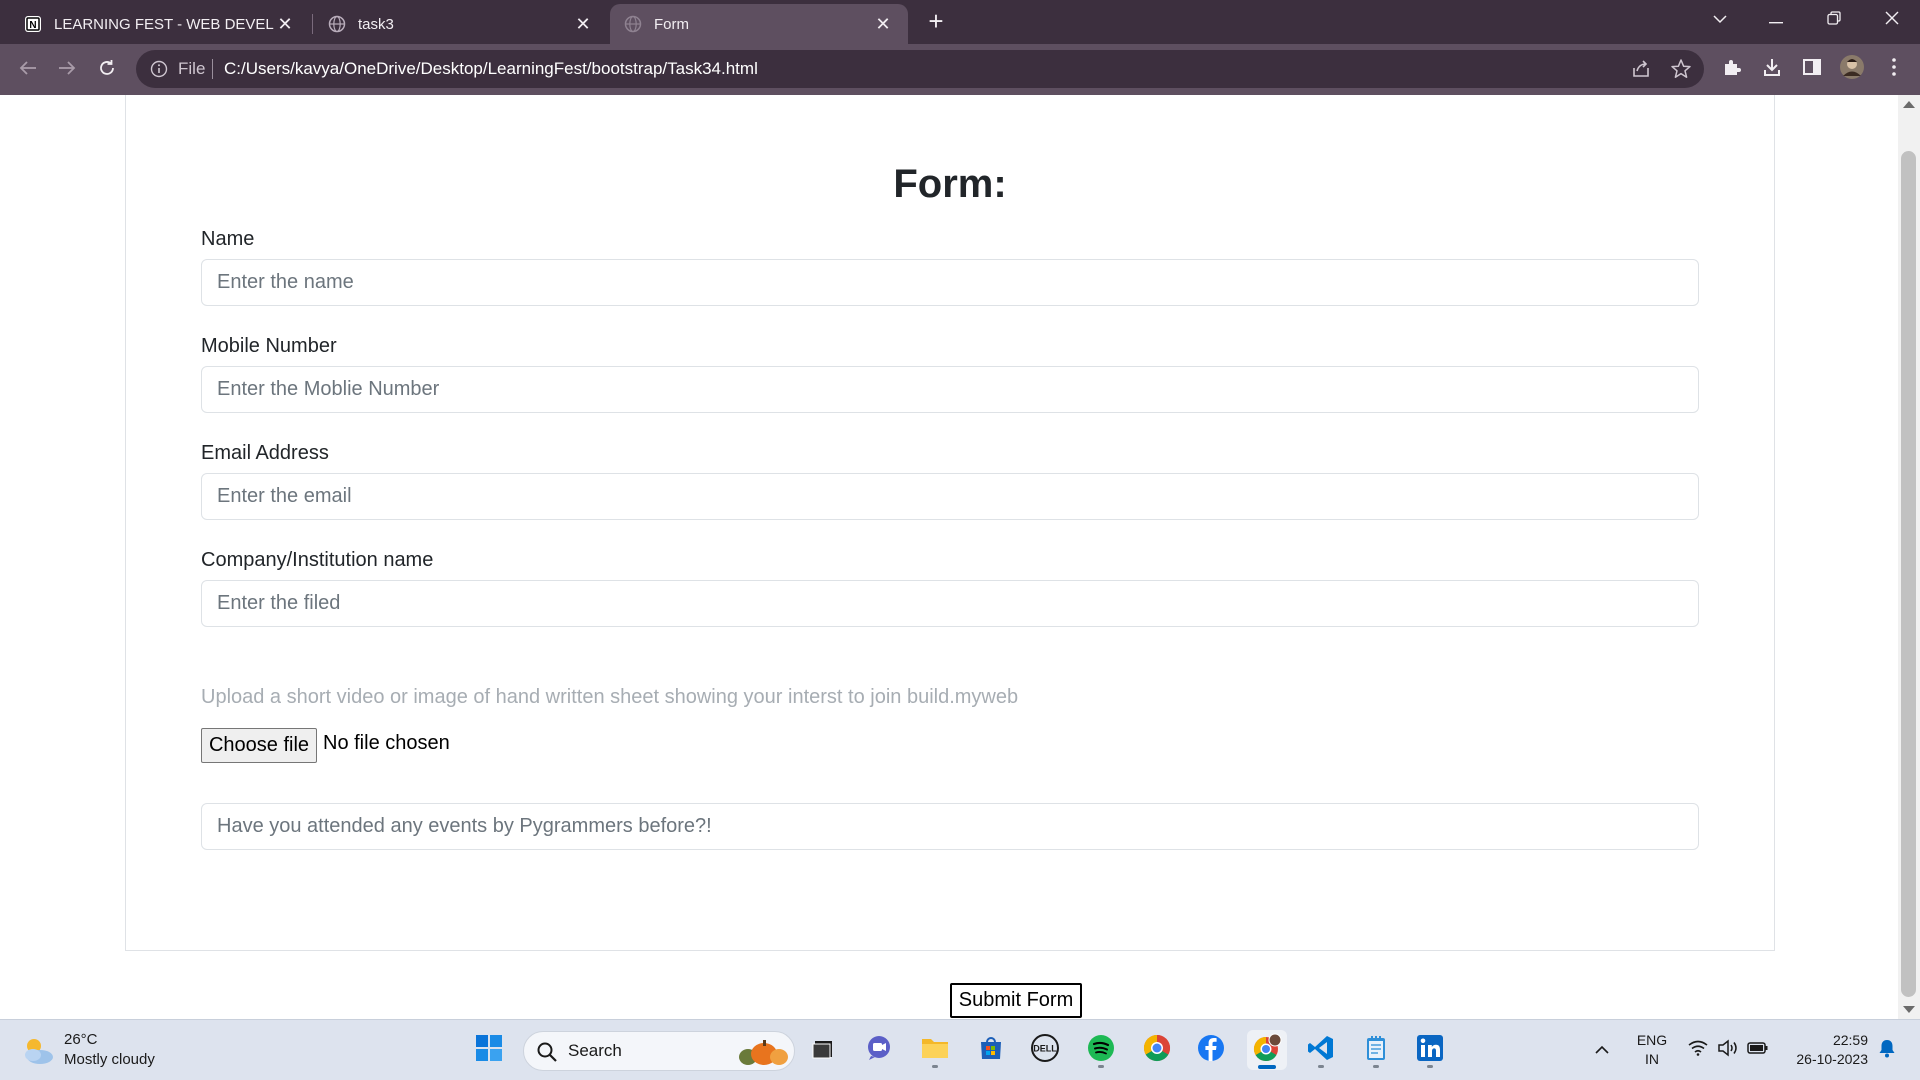 This screenshot has width=1920, height=1080. Describe the element at coordinates (67, 70) in the screenshot. I see `forward-button` at that location.